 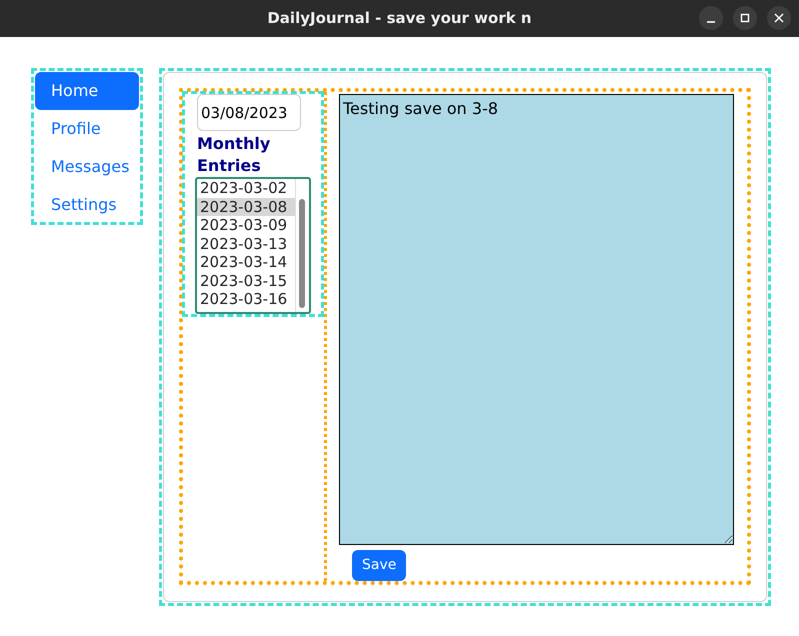 I want to click on close-icon, so click(x=779, y=18).